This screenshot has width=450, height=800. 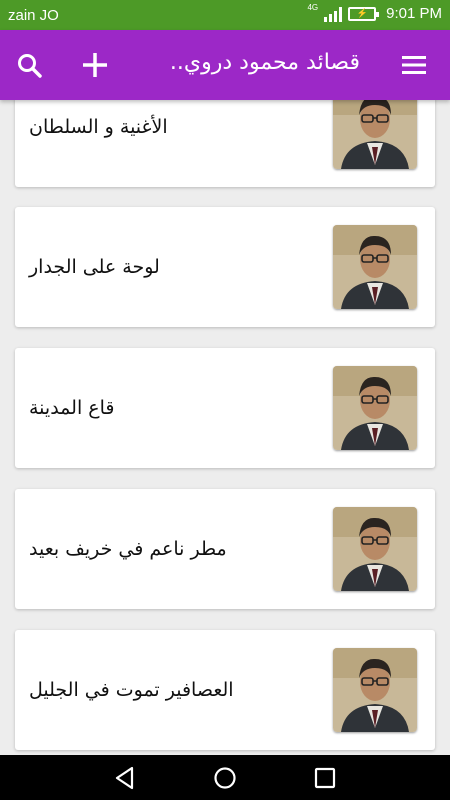 I want to click on list-item: العصافير تموت في الجليل, so click(x=225, y=690).